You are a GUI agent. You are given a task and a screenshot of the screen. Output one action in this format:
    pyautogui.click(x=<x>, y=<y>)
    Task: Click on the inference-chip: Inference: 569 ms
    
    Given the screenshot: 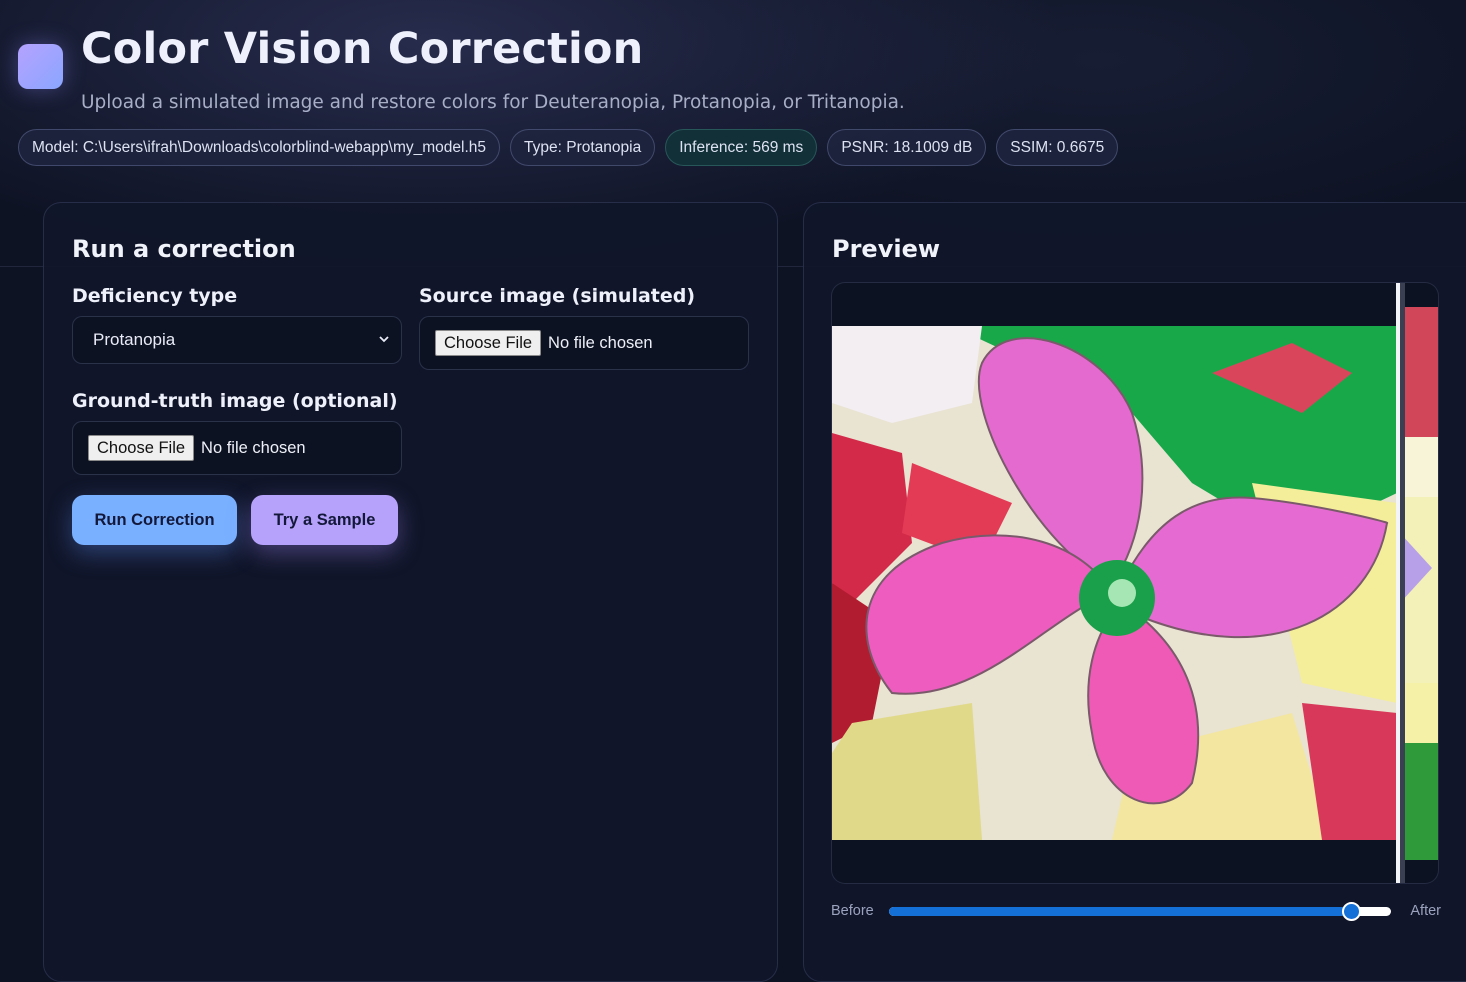 What is the action you would take?
    pyautogui.click(x=741, y=147)
    